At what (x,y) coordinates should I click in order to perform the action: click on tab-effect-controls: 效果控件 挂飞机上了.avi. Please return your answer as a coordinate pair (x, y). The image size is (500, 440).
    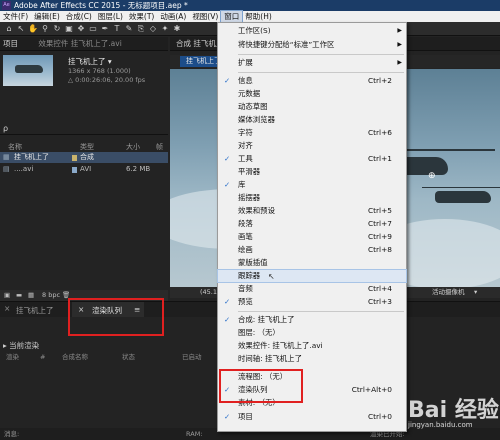
    Looking at the image, I should click on (70, 43).